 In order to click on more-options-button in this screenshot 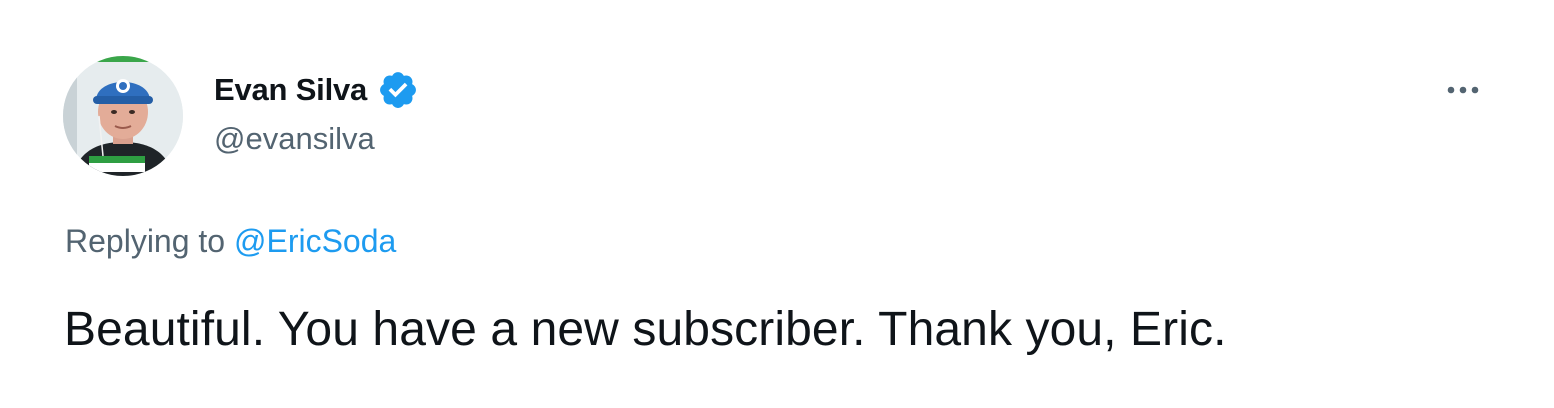, I will do `click(1463, 90)`.